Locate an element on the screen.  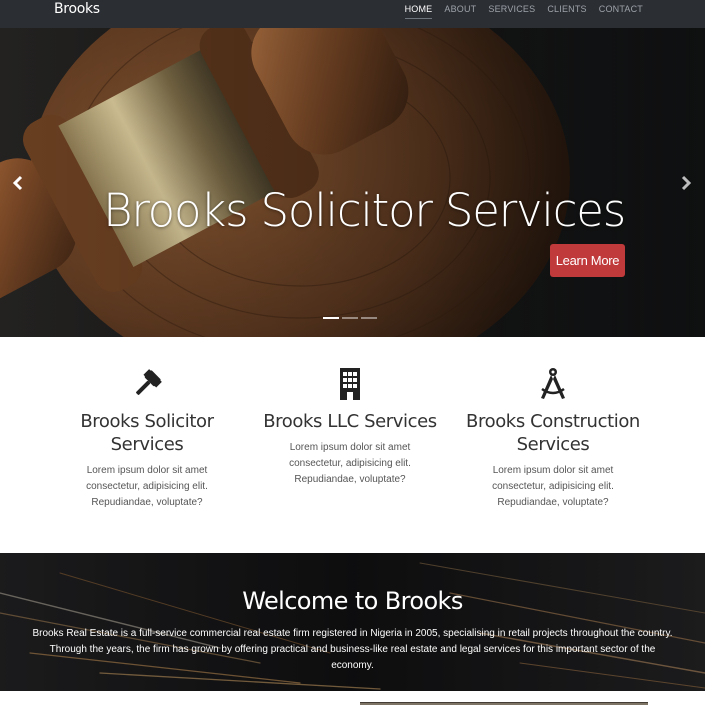
building-icon is located at coordinates (350, 384).